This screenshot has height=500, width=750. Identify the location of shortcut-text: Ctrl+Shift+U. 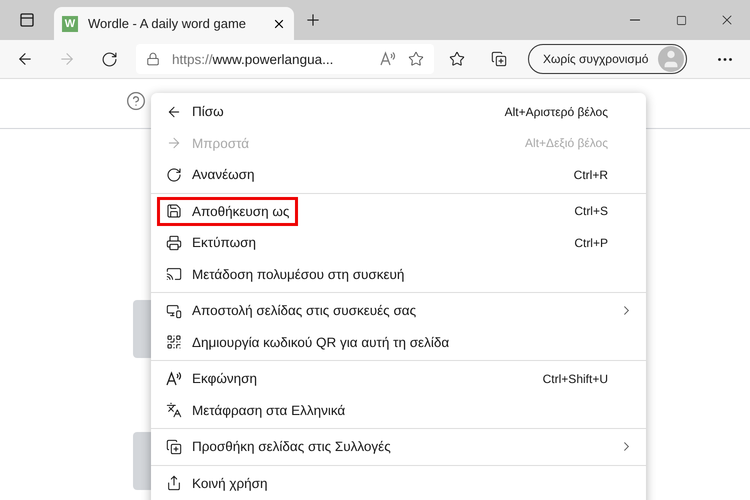
(575, 379).